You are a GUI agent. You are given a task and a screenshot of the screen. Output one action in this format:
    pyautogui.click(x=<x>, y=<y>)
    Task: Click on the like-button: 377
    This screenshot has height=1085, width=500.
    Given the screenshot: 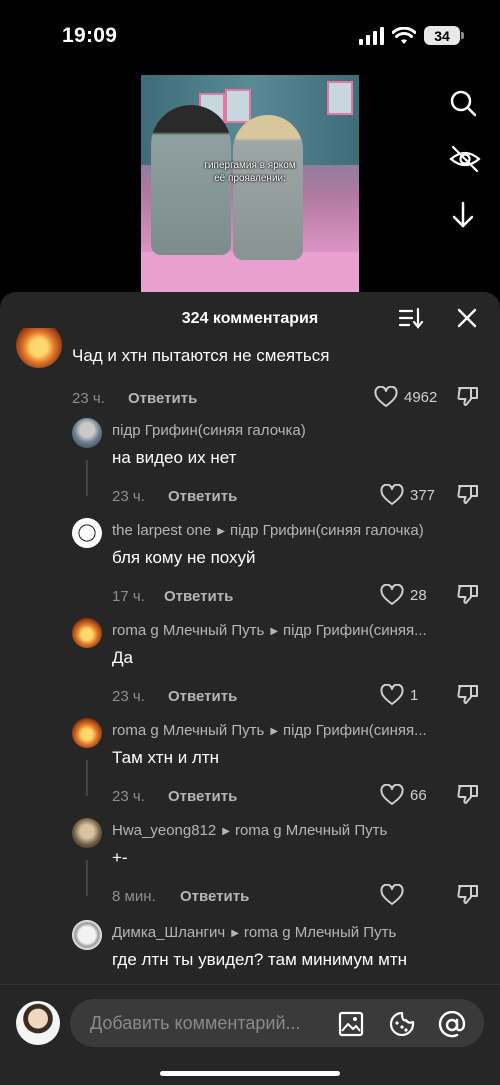 What is the action you would take?
    pyautogui.click(x=407, y=495)
    